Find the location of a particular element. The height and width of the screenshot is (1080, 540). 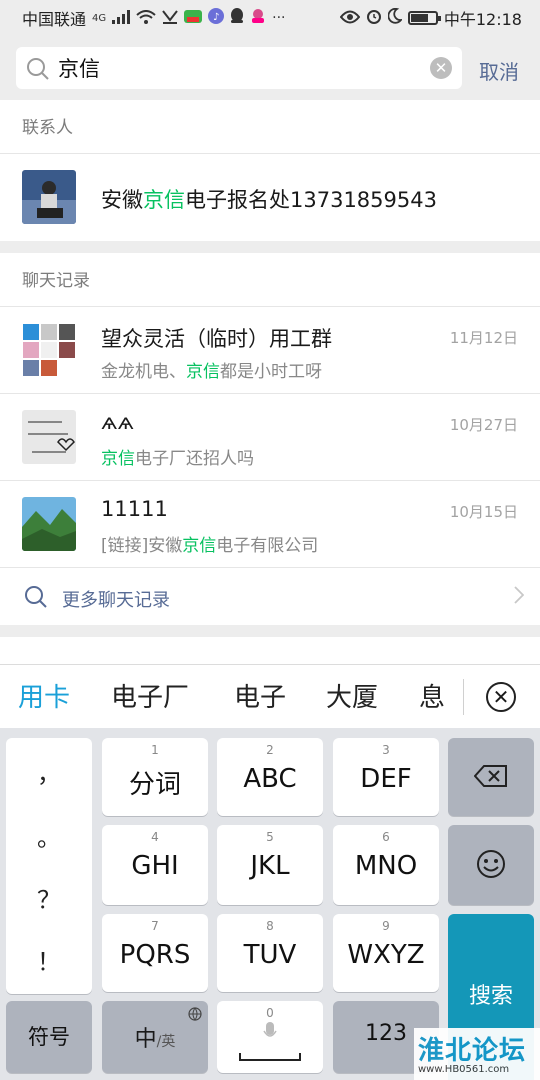

backspace-key is located at coordinates (491, 777).